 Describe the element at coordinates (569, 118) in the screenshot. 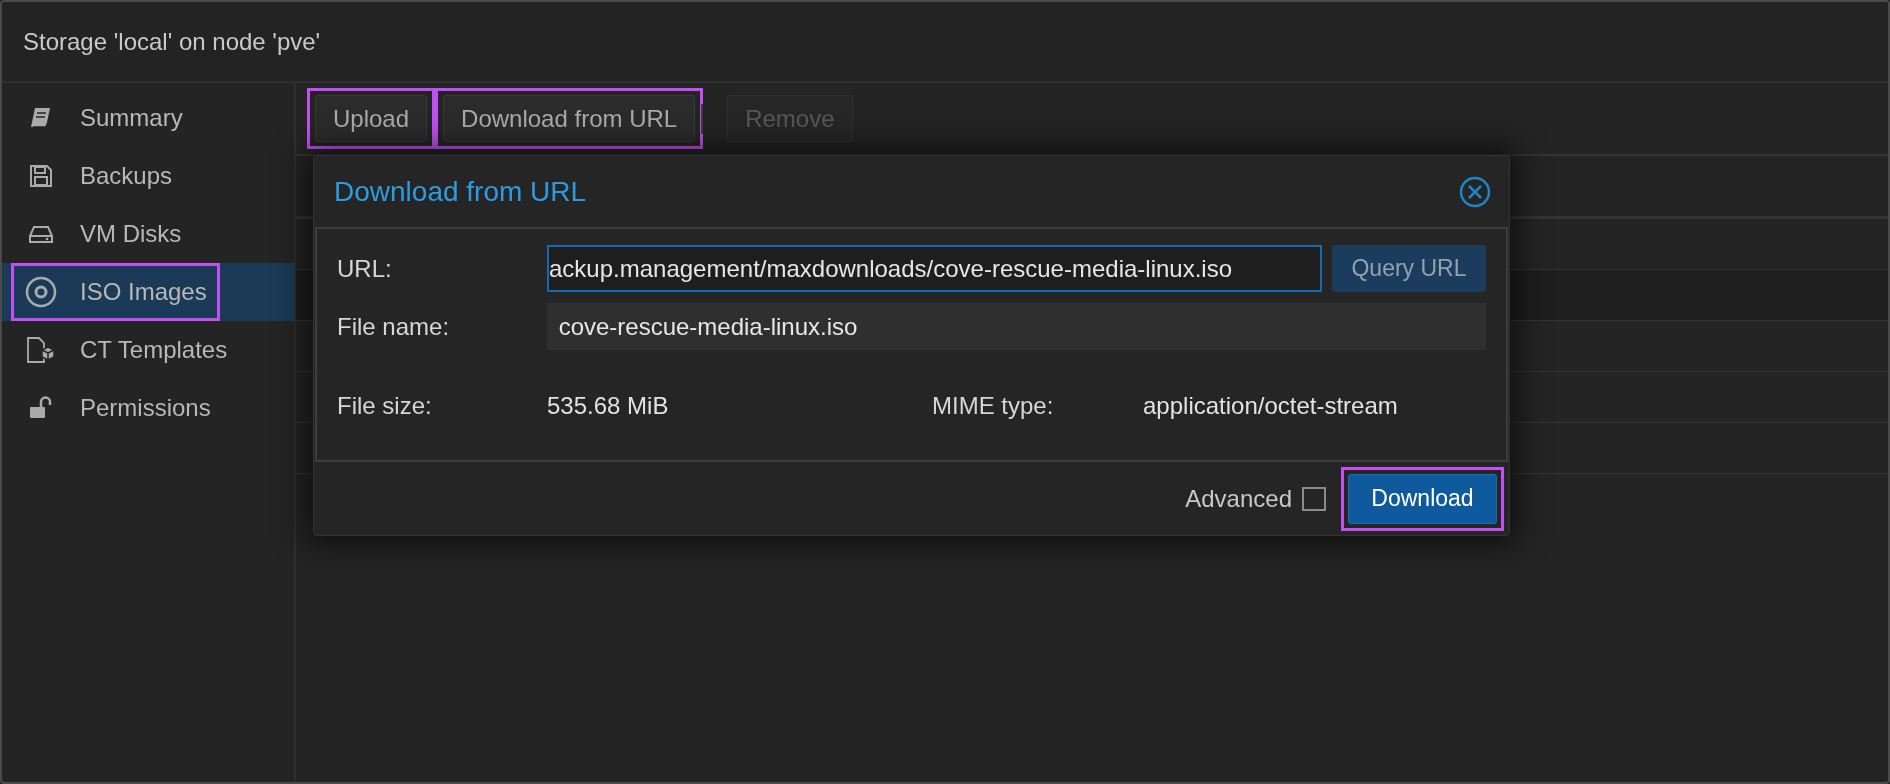

I see `toolbar-button: Download from URL` at that location.